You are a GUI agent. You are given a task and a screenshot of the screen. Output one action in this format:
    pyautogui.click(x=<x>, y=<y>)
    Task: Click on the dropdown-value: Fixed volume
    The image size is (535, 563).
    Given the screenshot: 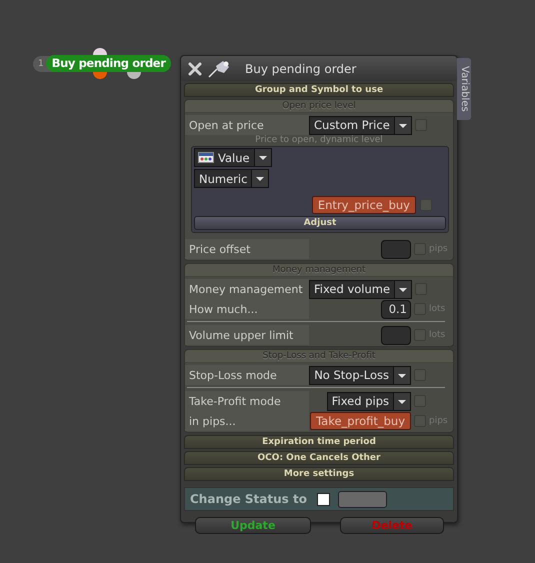 What is the action you would take?
    pyautogui.click(x=352, y=289)
    